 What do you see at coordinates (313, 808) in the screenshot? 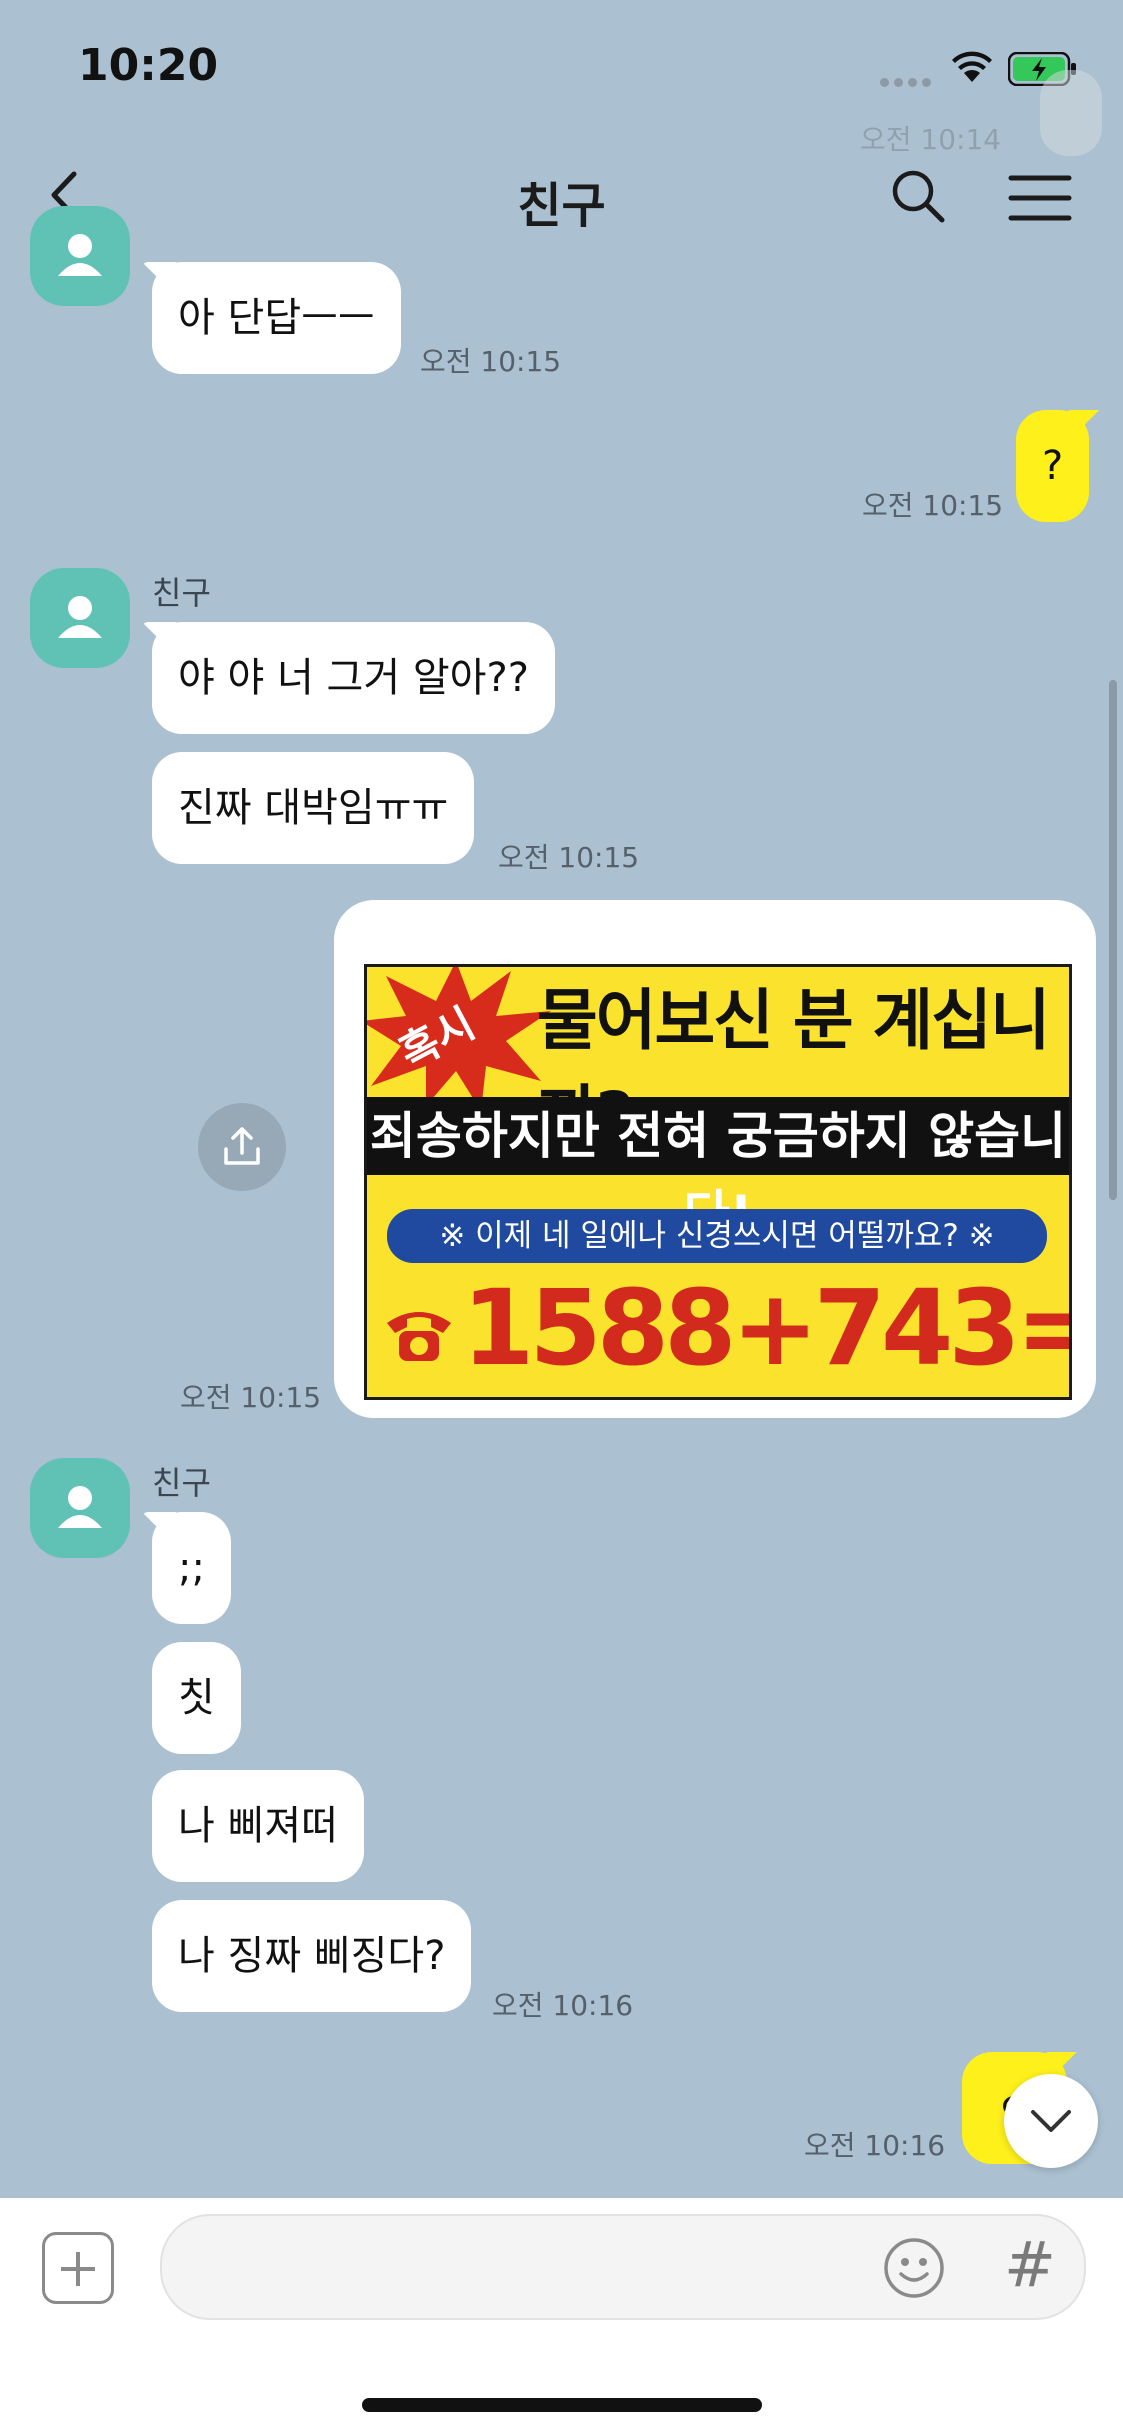
I see `message-bubble: 진짜 대박임ㅠㅠ` at bounding box center [313, 808].